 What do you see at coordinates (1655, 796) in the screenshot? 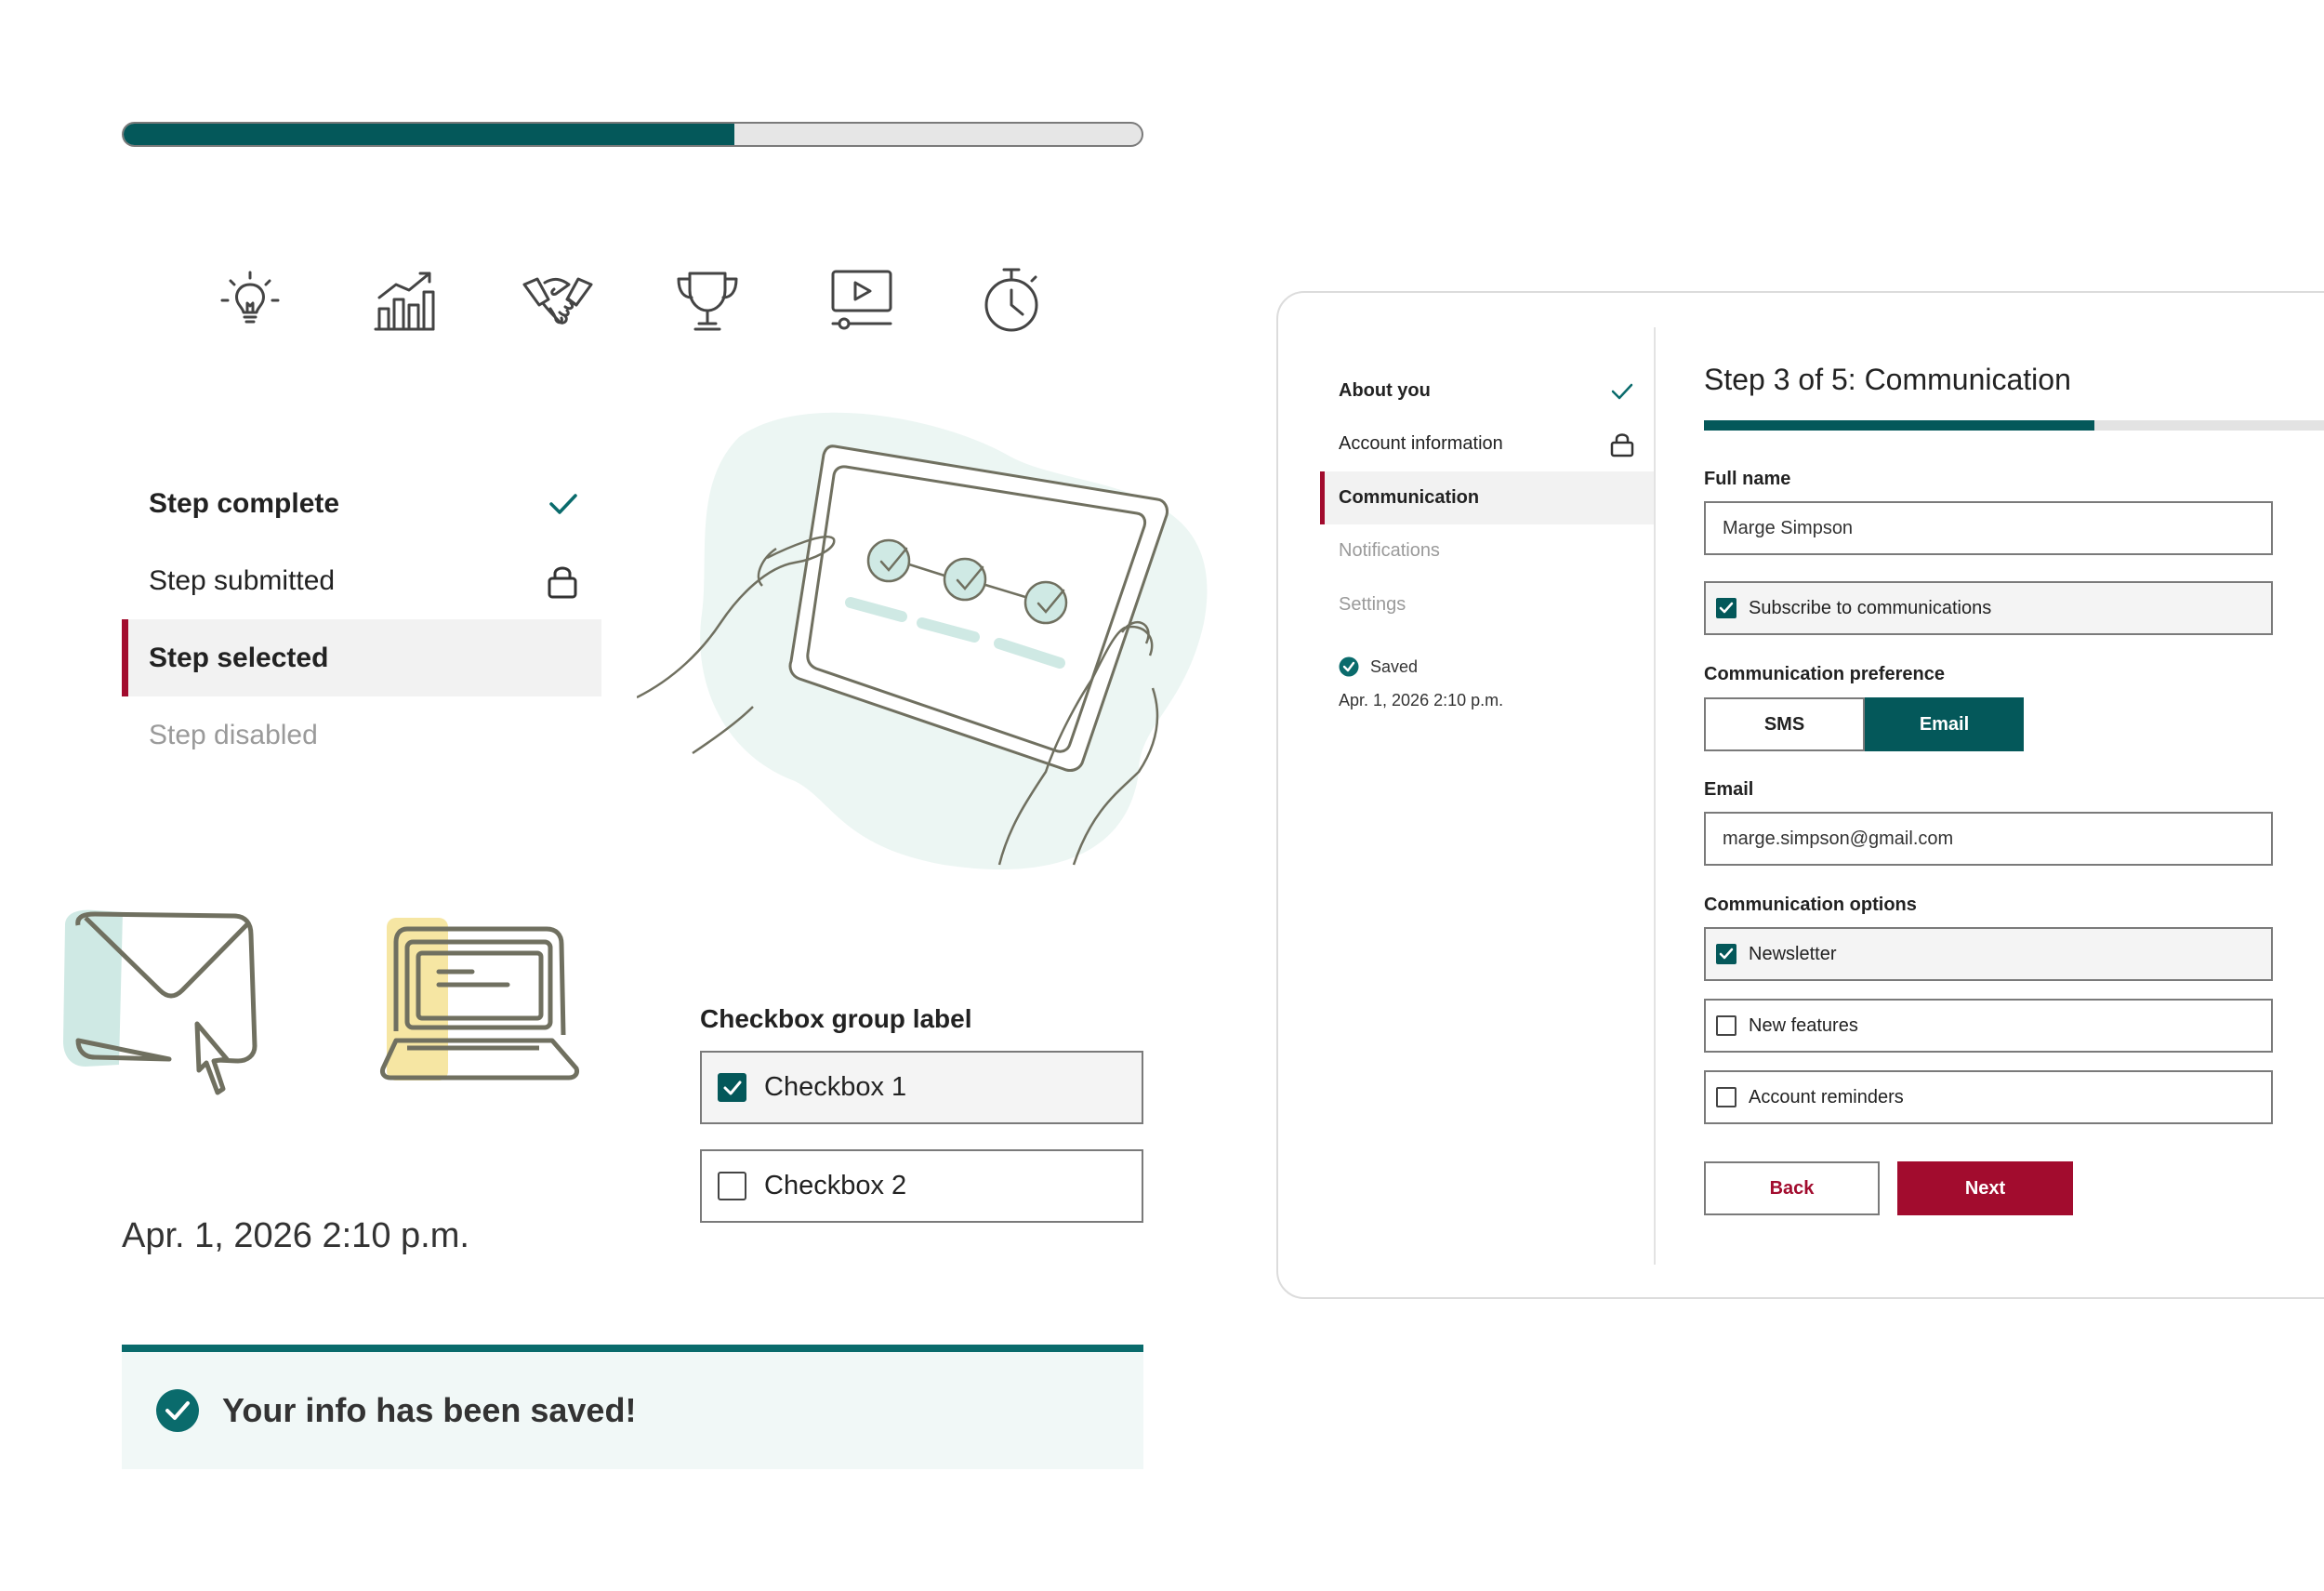
I see `panel-divider` at bounding box center [1655, 796].